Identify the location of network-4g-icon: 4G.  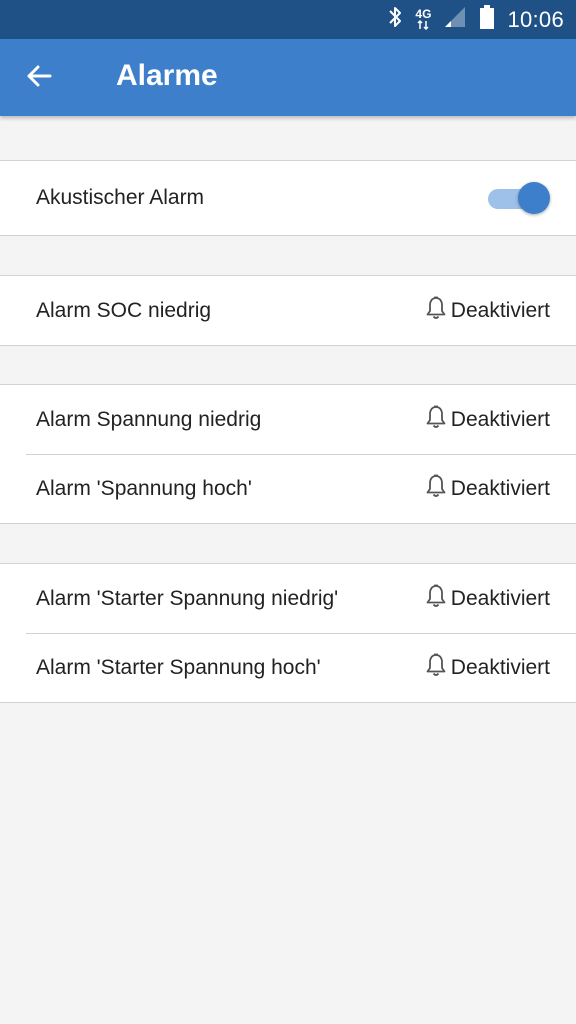
(423, 18).